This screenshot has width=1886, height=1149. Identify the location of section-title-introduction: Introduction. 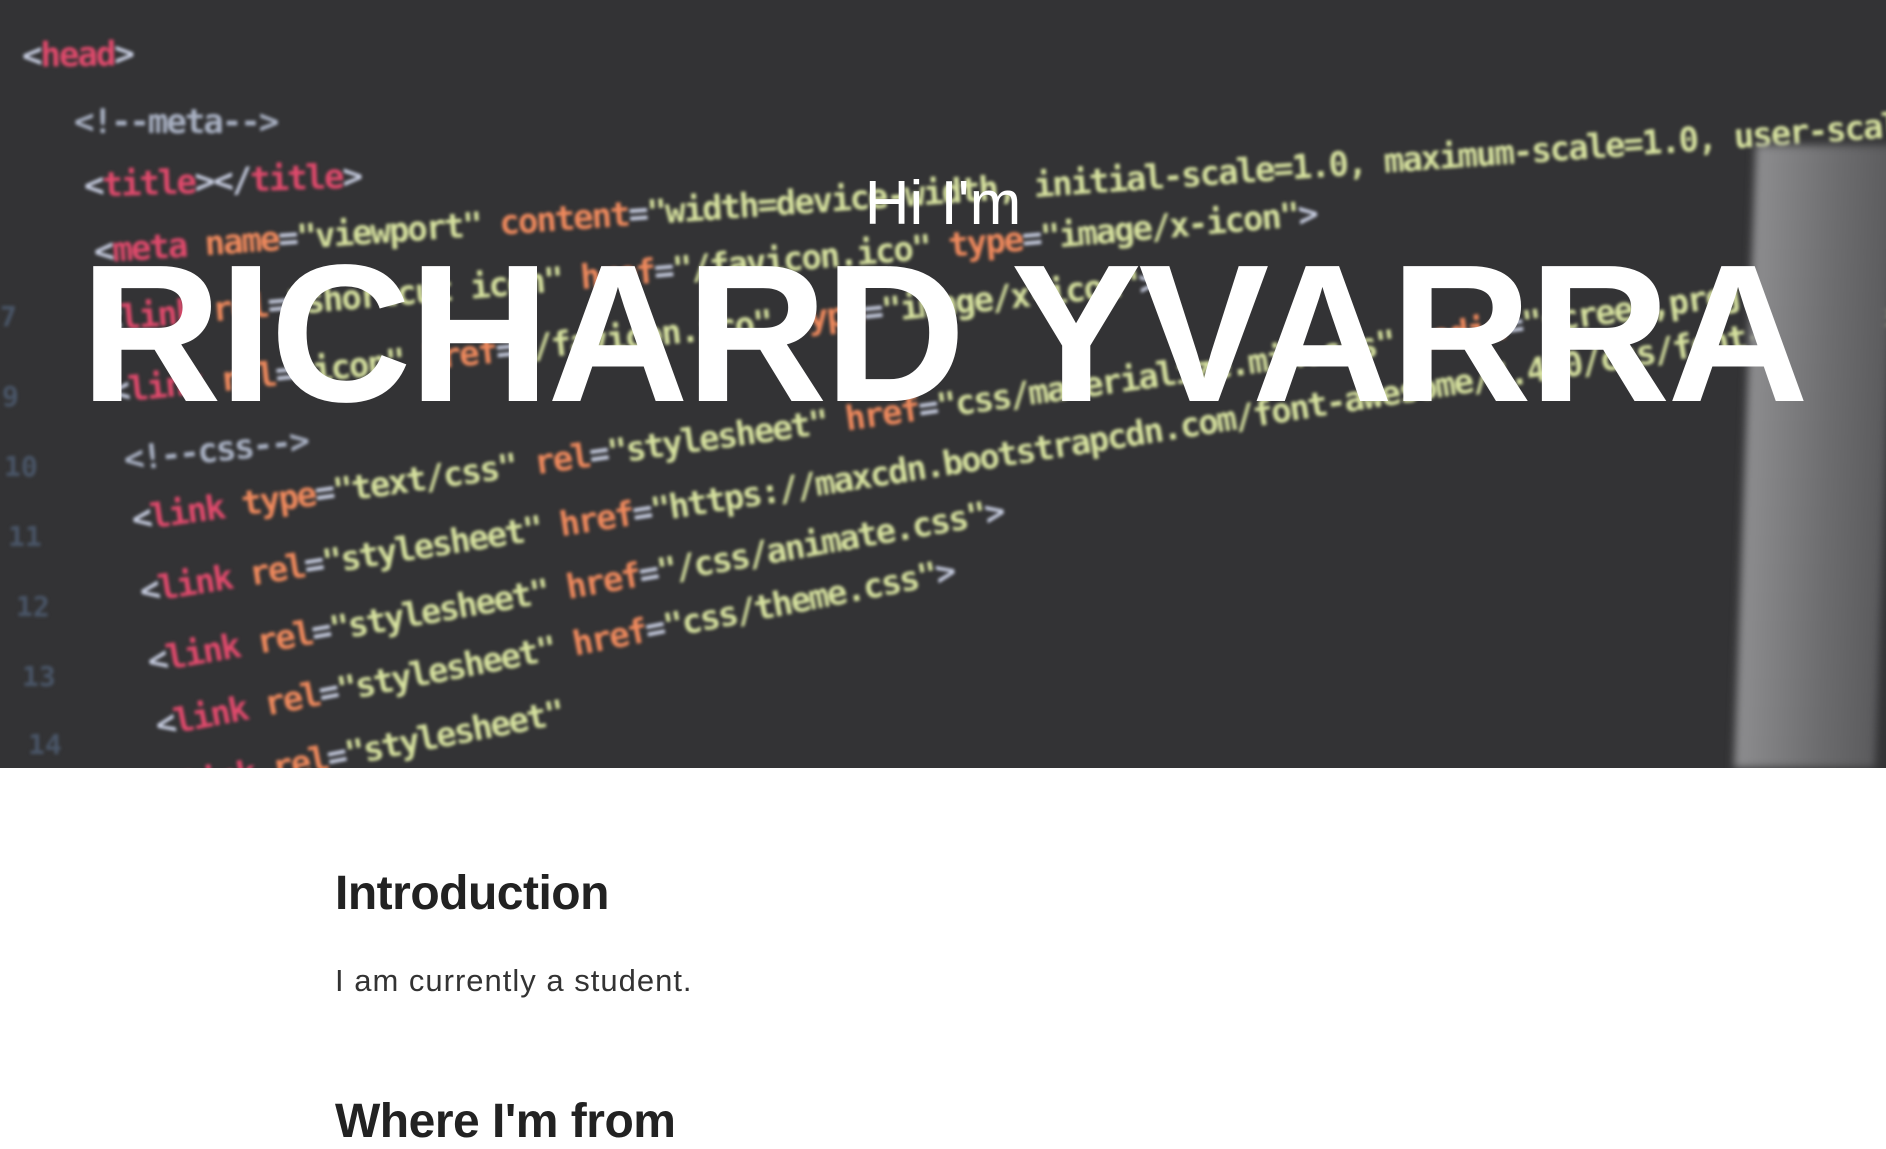
(472, 893).